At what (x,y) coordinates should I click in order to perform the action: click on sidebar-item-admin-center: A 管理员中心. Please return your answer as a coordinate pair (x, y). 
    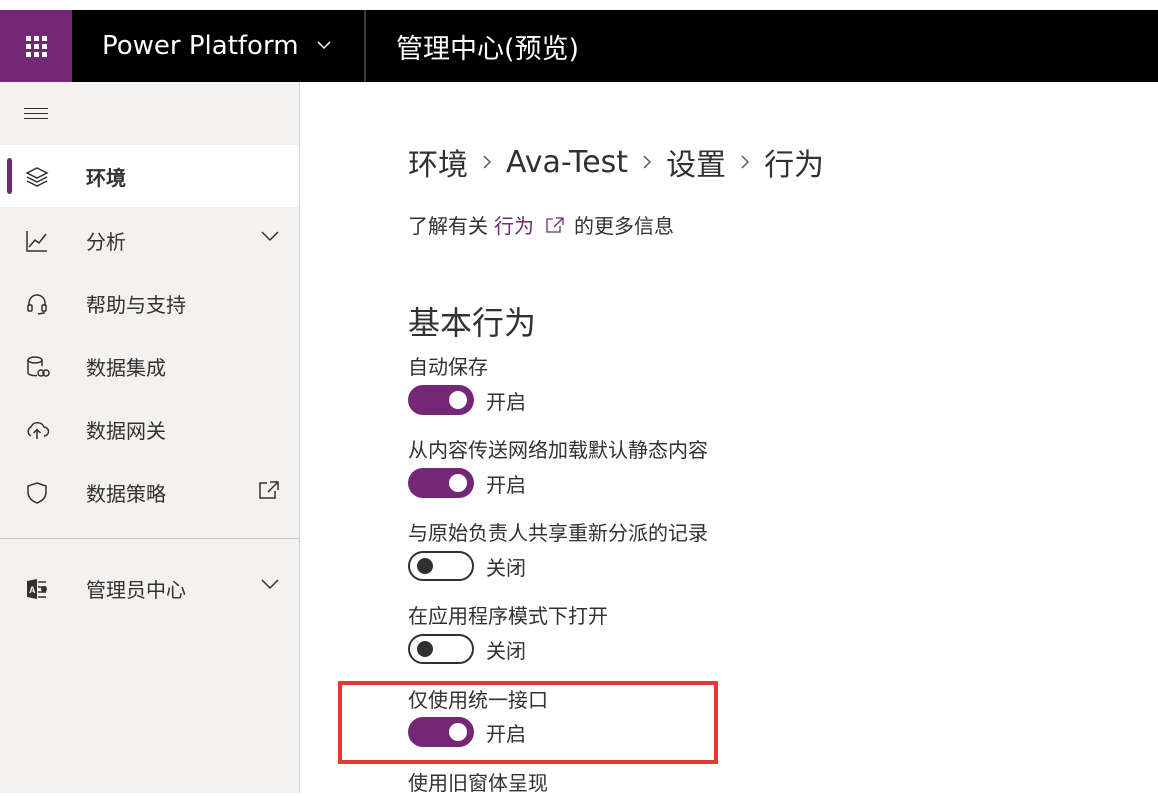
    Looking at the image, I should click on (149, 588).